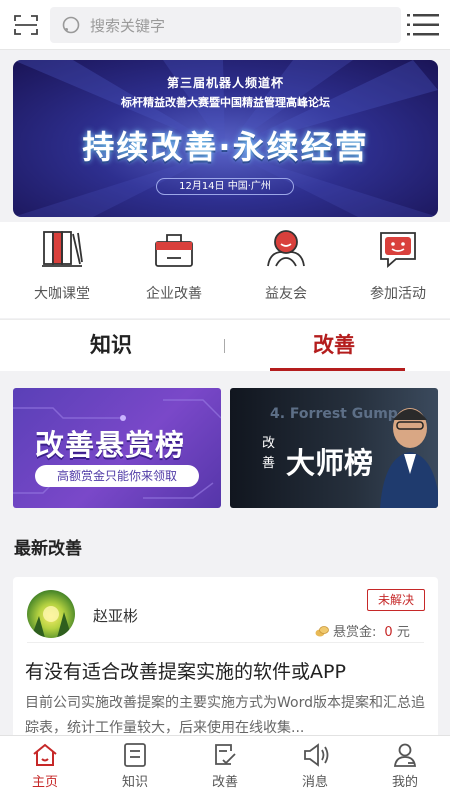 This screenshot has width=450, height=800. I want to click on quick-nav-enterprise: 企业改善, so click(174, 271).